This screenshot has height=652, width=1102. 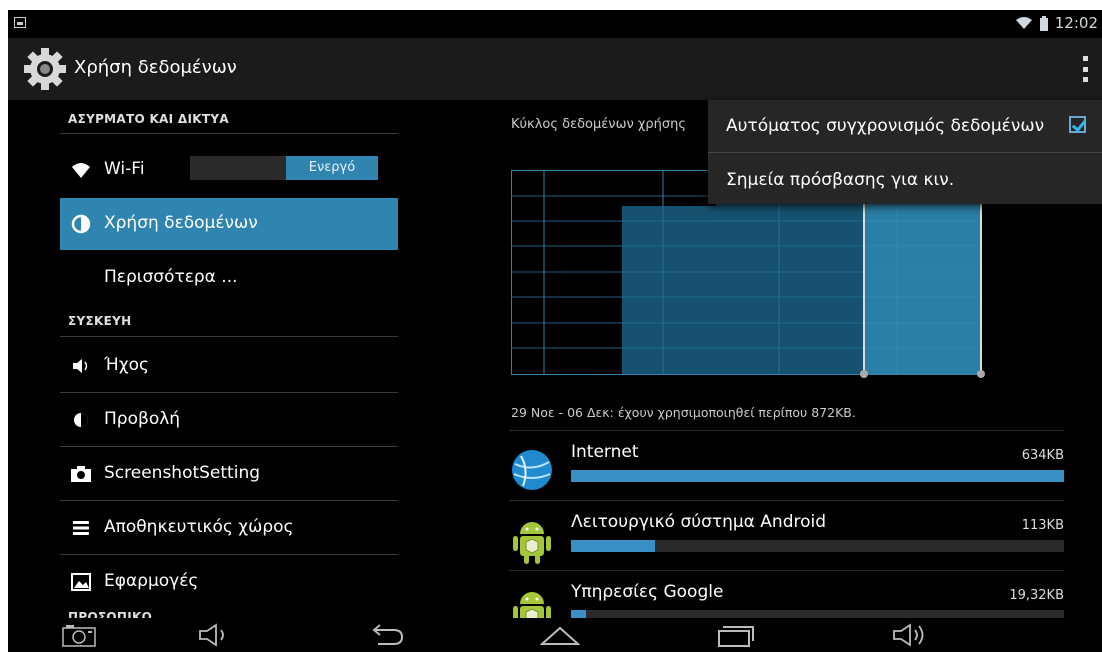 What do you see at coordinates (155, 67) in the screenshot?
I see `page-title: Χρήση δεδομένων` at bounding box center [155, 67].